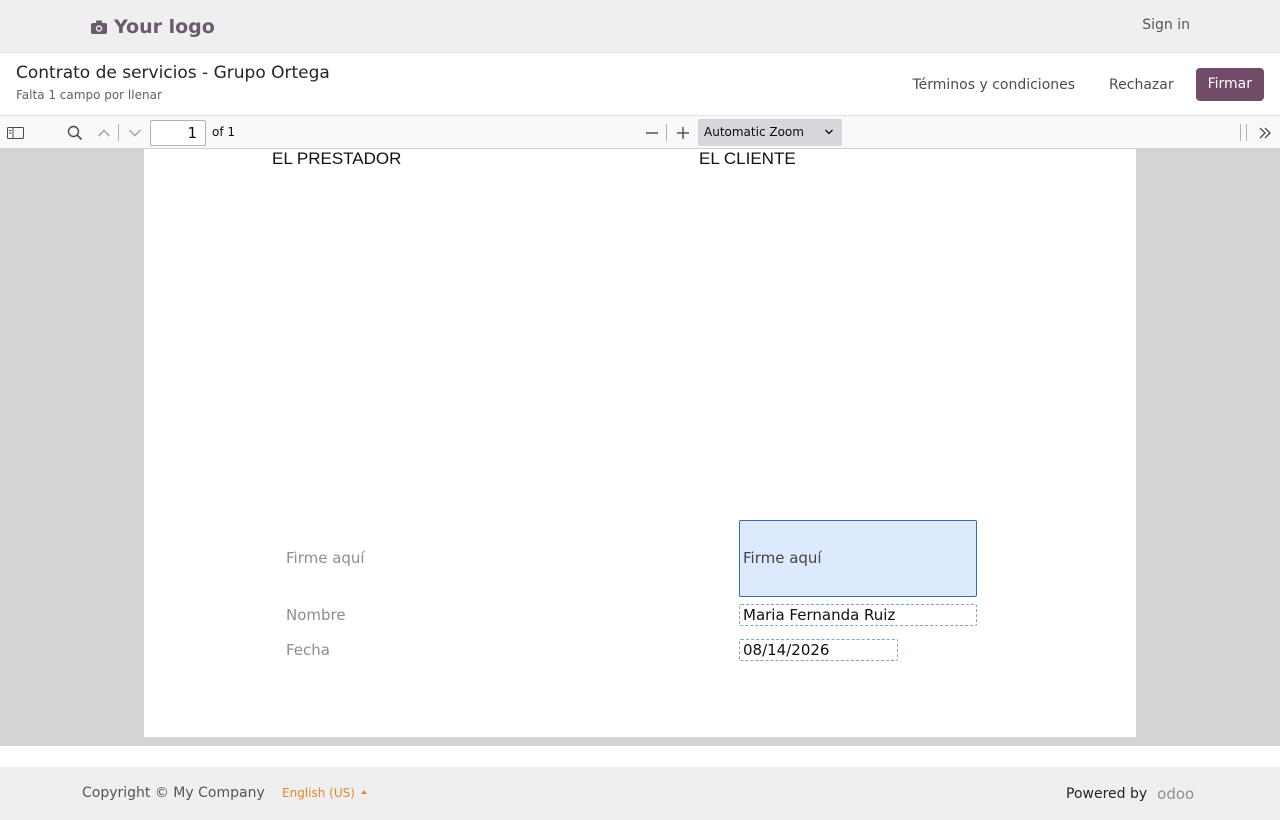 Image resolution: width=1280 pixels, height=820 pixels. What do you see at coordinates (318, 793) in the screenshot?
I see `language-label: English (US)` at bounding box center [318, 793].